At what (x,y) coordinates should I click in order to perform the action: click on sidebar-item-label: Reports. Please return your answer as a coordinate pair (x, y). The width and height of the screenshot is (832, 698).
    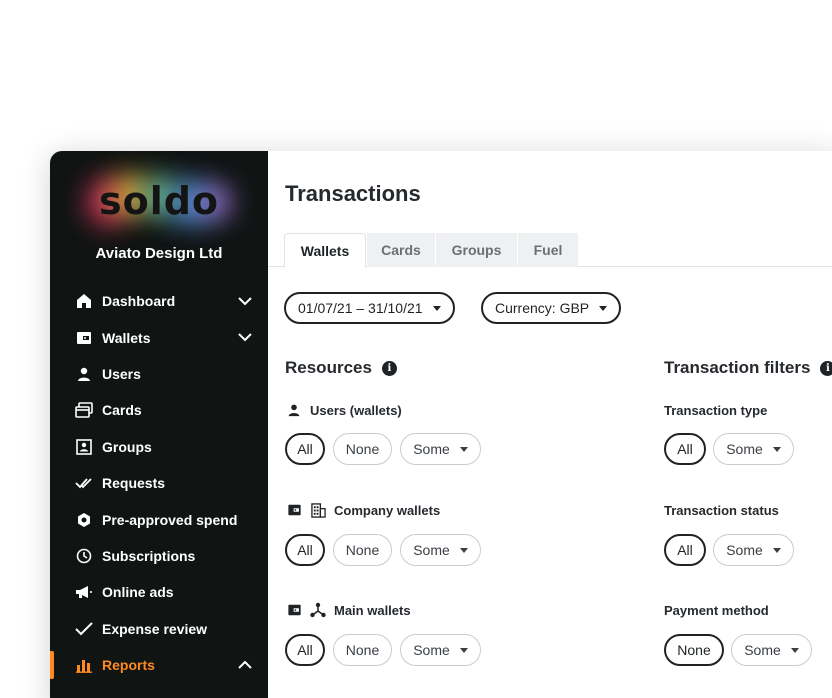
    Looking at the image, I should click on (128, 665).